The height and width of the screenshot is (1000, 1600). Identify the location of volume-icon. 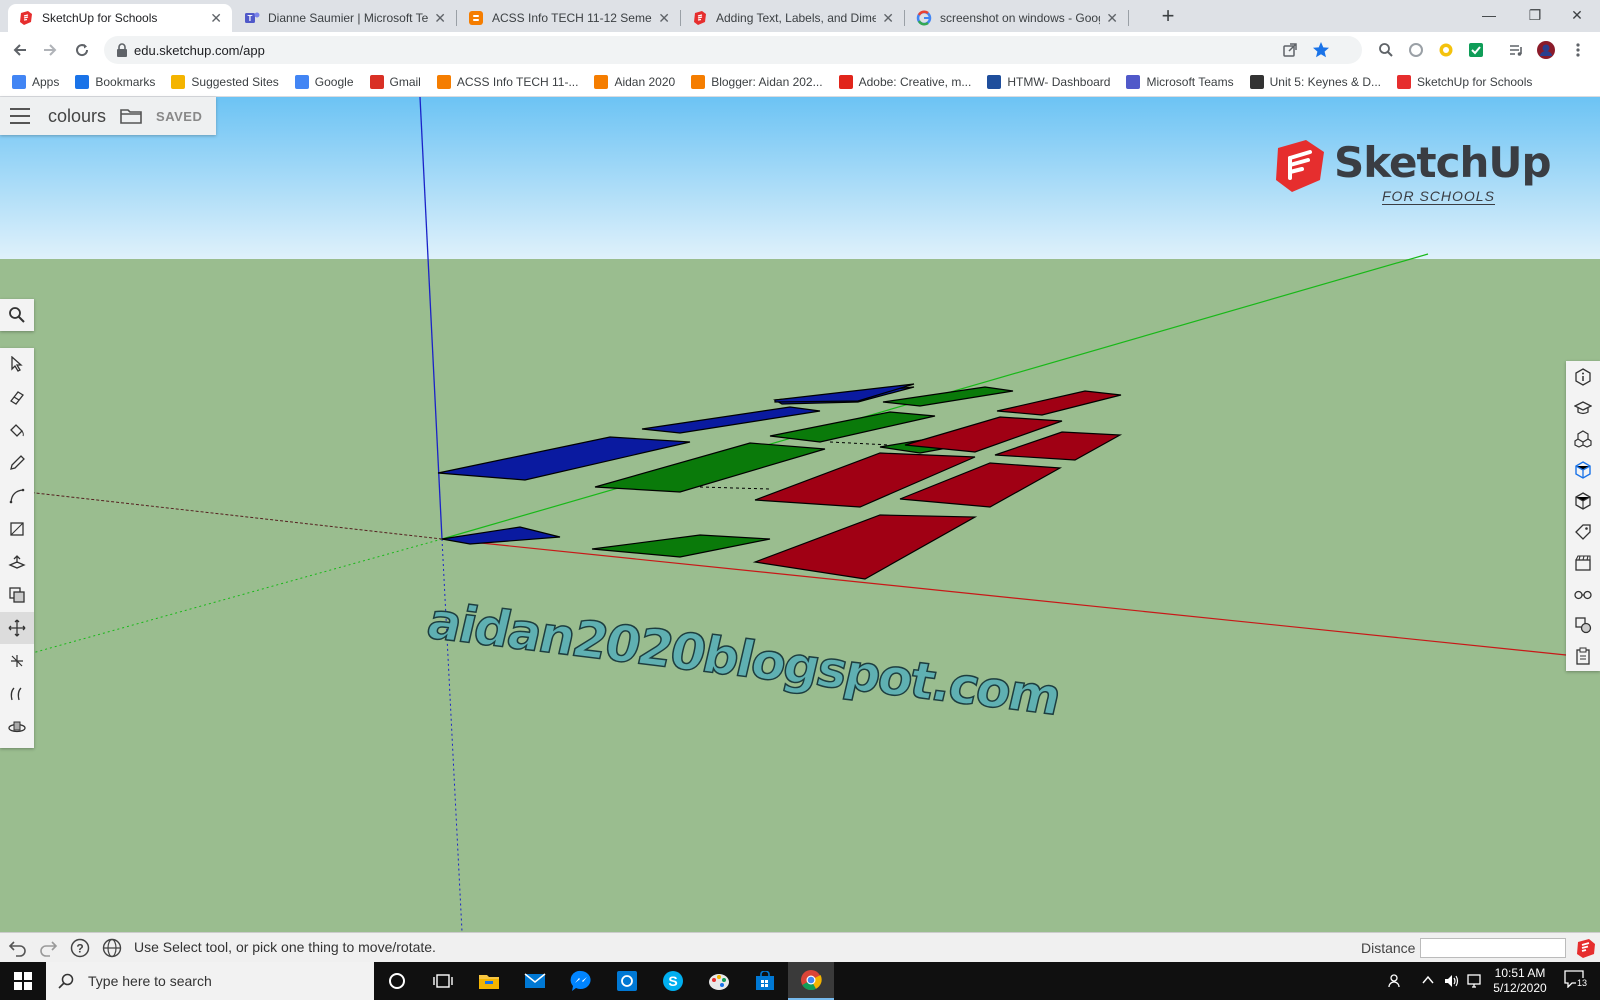
(1452, 981).